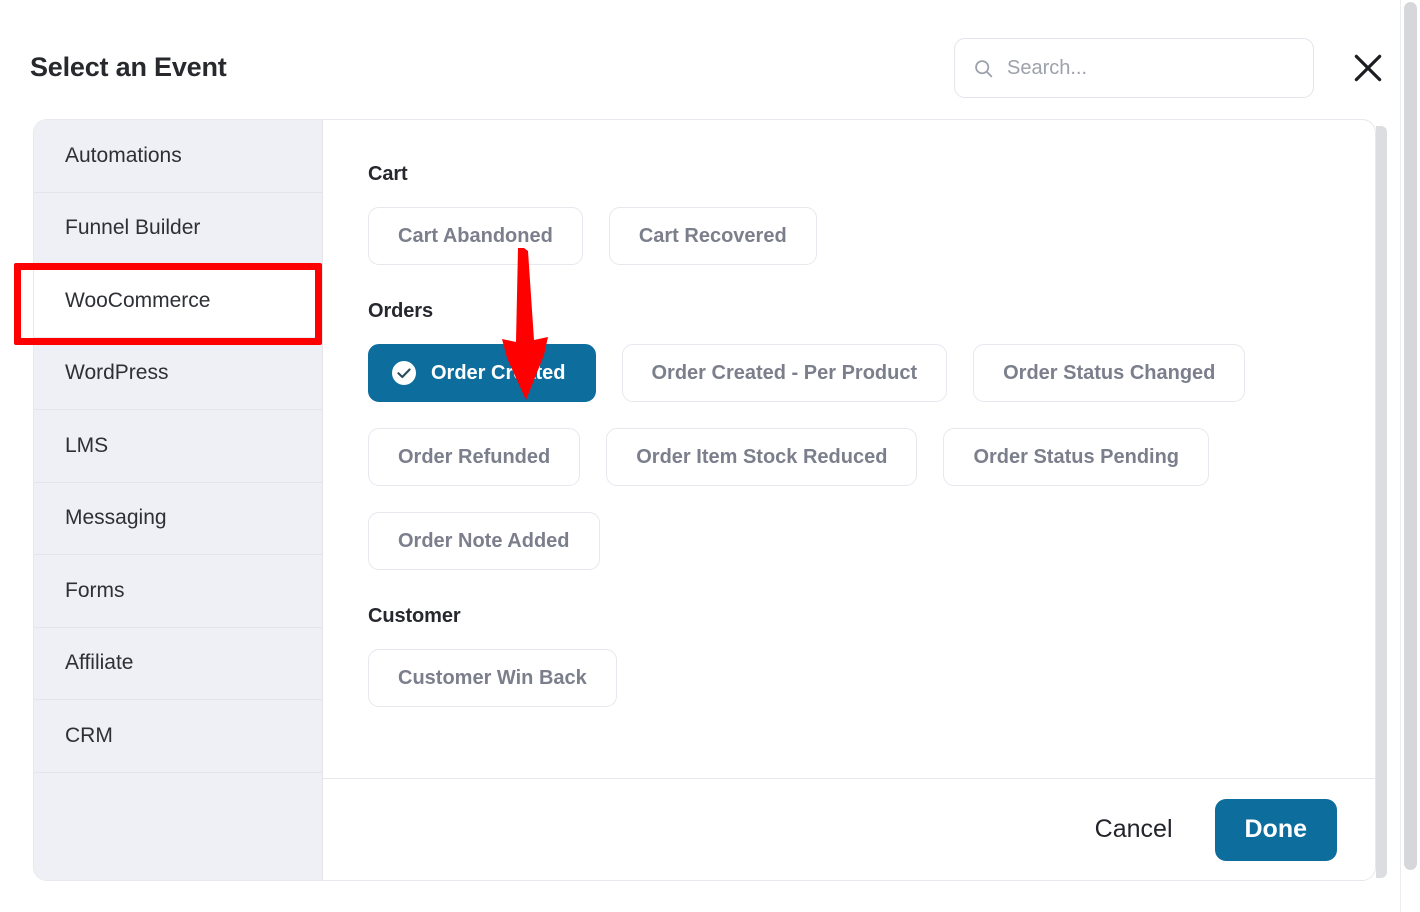 The width and height of the screenshot is (1420, 912). What do you see at coordinates (89, 735) in the screenshot?
I see `sidebar-item-label: CRM` at bounding box center [89, 735].